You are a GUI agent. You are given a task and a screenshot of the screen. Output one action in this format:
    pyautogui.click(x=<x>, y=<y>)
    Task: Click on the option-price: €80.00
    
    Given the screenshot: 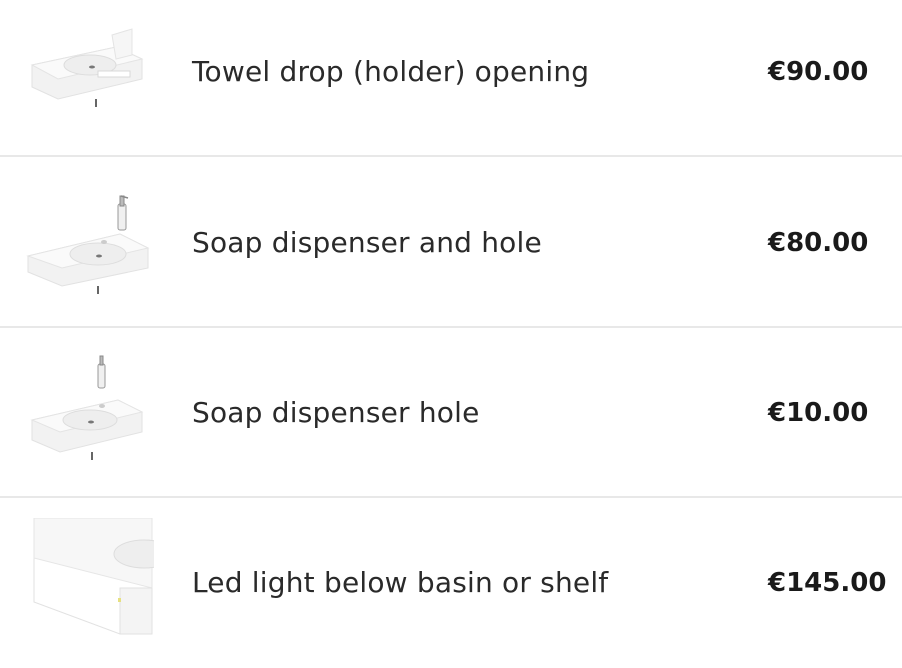 What is the action you would take?
    pyautogui.click(x=818, y=243)
    